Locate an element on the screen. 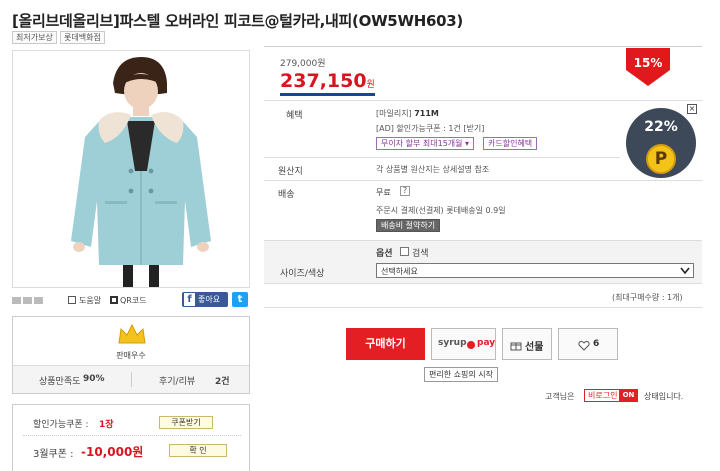 This screenshot has height=471, width=720. available-coupon-label: 할인가능쿠폰 : is located at coordinates (61, 425).